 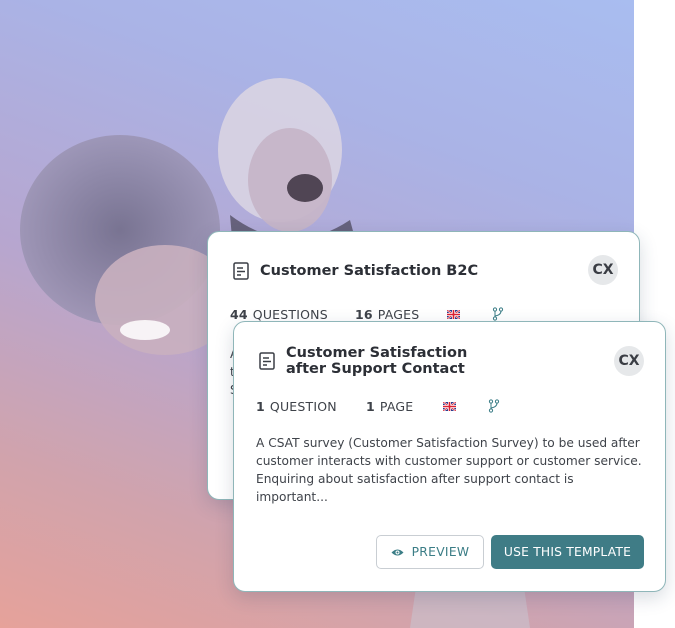 What do you see at coordinates (387, 314) in the screenshot?
I see `pages-count: 16 PAGES` at bounding box center [387, 314].